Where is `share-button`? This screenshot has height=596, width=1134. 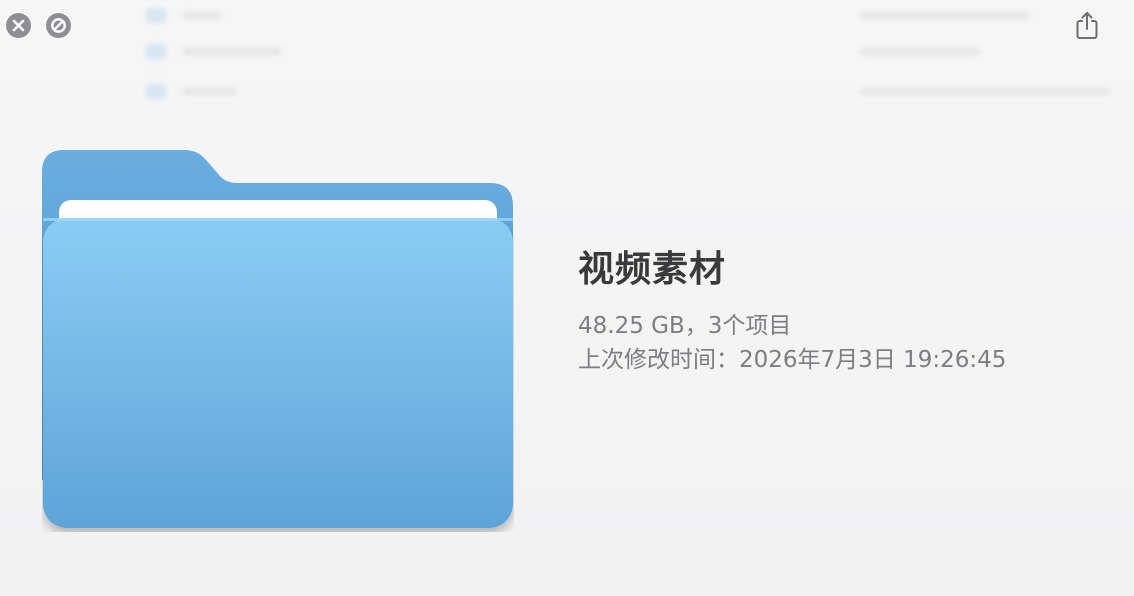 share-button is located at coordinates (1087, 25).